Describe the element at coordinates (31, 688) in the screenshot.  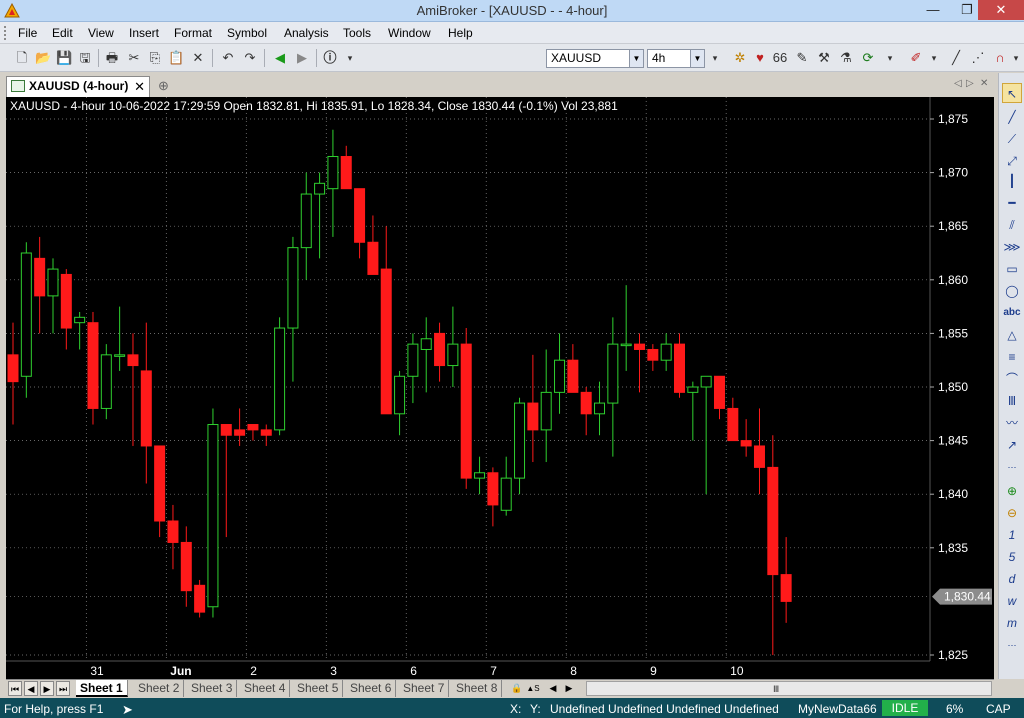
I see `prev-sheet-icon: ◀` at that location.